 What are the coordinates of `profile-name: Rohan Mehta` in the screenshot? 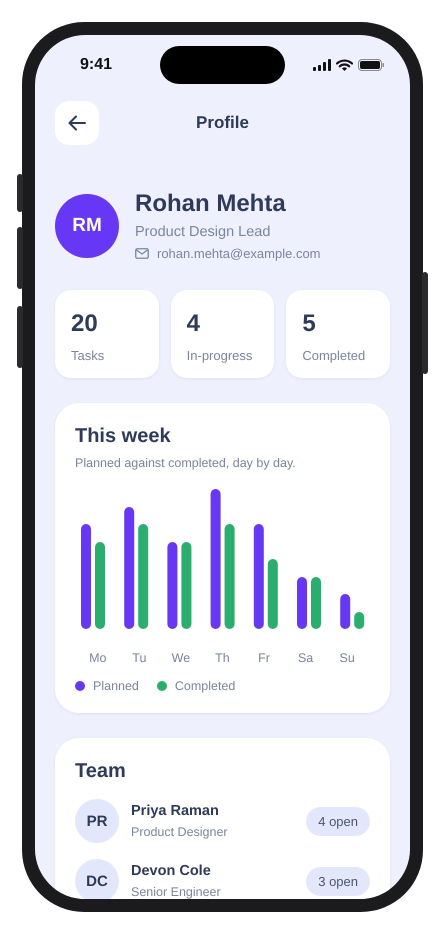 It's located at (211, 204).